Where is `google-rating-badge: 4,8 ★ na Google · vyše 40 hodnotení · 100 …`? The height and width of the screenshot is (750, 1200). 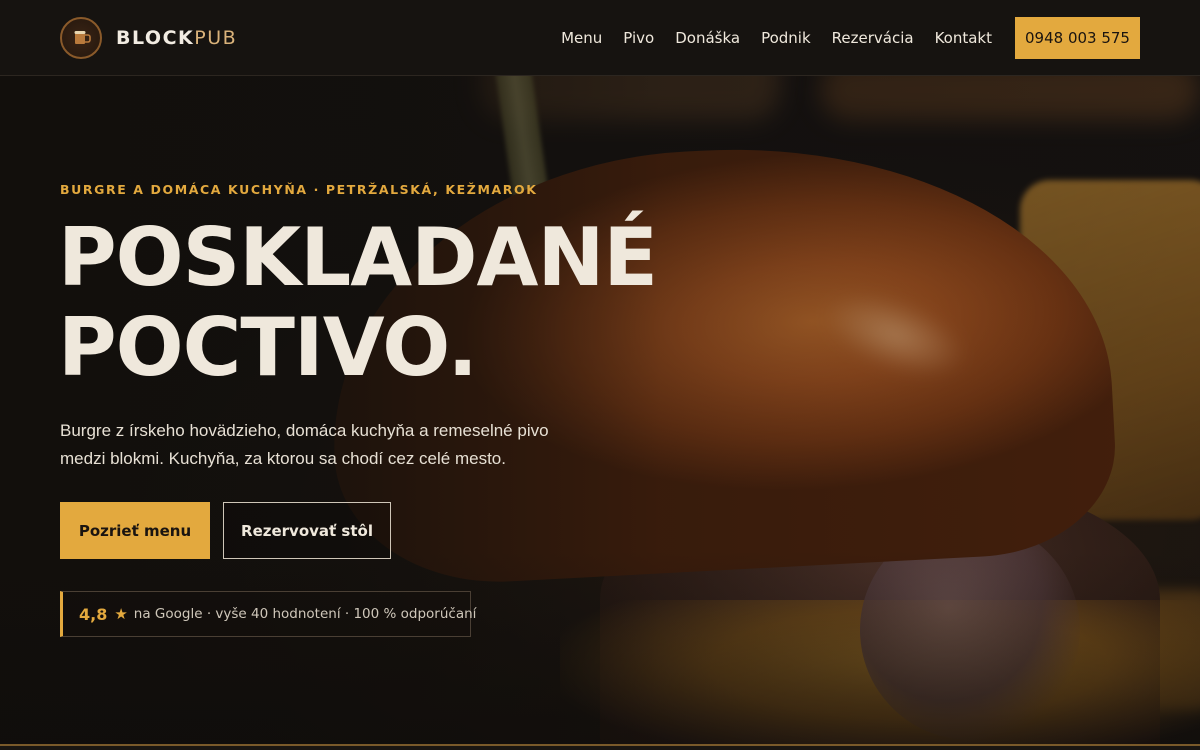 google-rating-badge: 4,8 ★ na Google · vyše 40 hodnotení · 100 … is located at coordinates (268, 614).